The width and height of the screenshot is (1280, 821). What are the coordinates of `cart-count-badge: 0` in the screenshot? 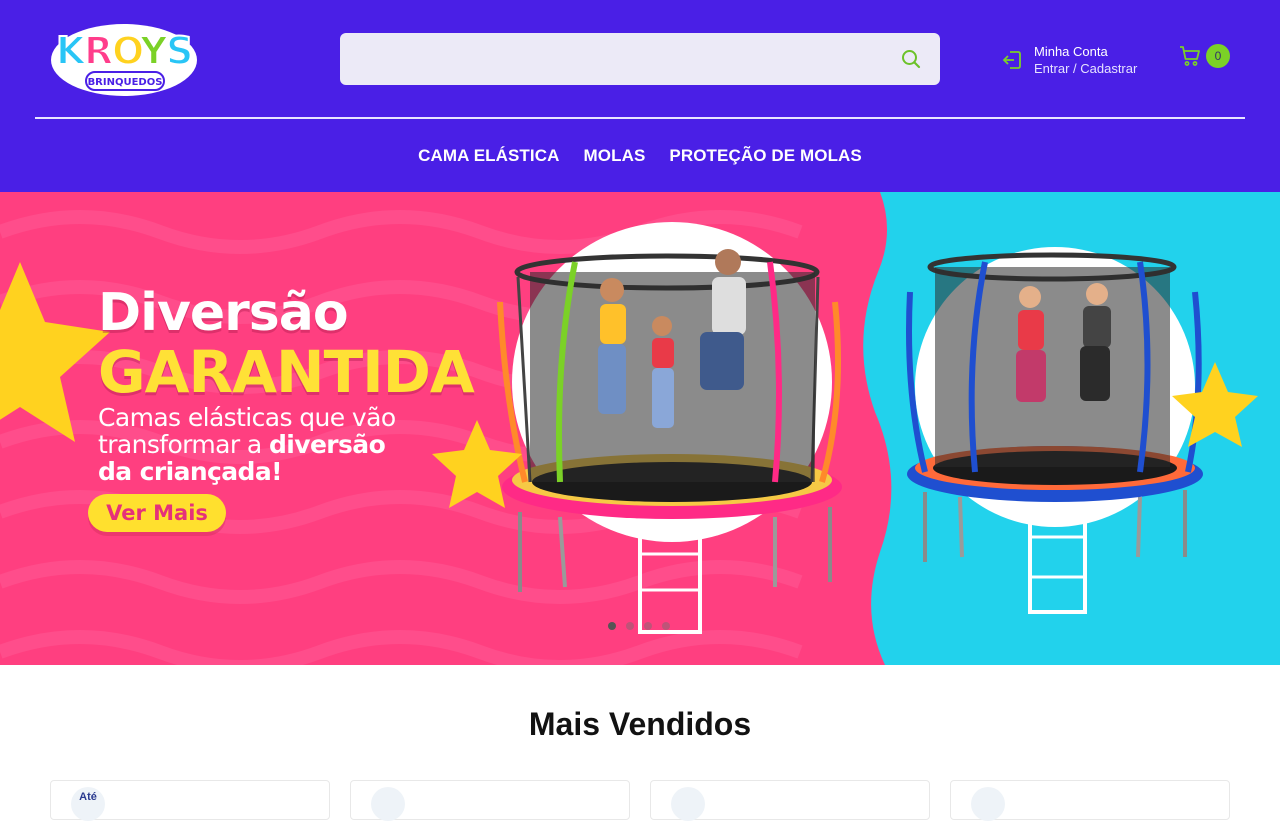 It's located at (1218, 56).